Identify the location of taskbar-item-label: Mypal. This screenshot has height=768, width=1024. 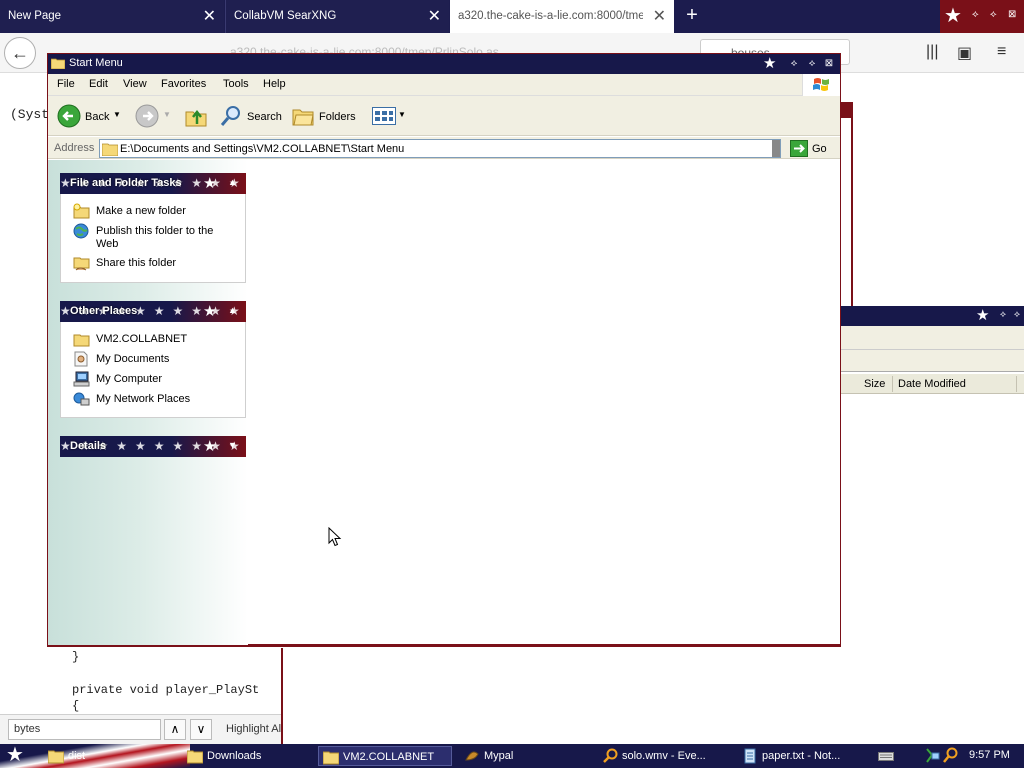
(499, 756).